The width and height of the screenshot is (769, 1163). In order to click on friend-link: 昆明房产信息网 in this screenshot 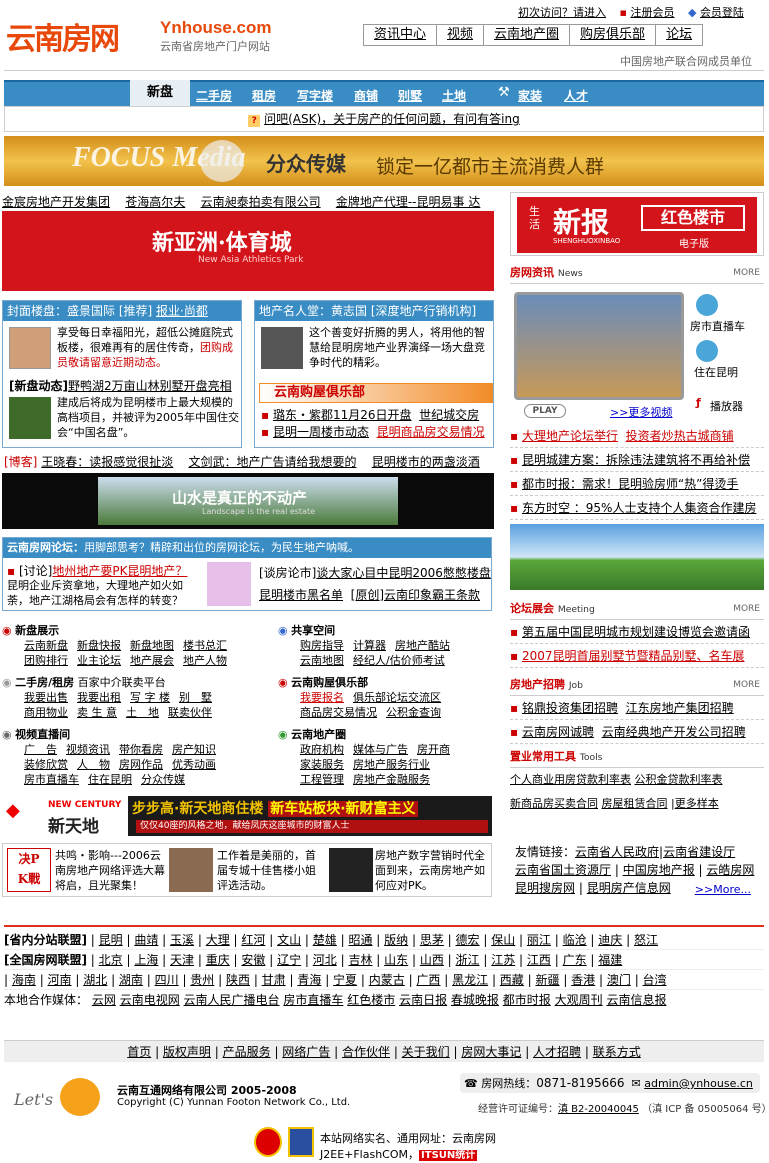, I will do `click(629, 888)`.